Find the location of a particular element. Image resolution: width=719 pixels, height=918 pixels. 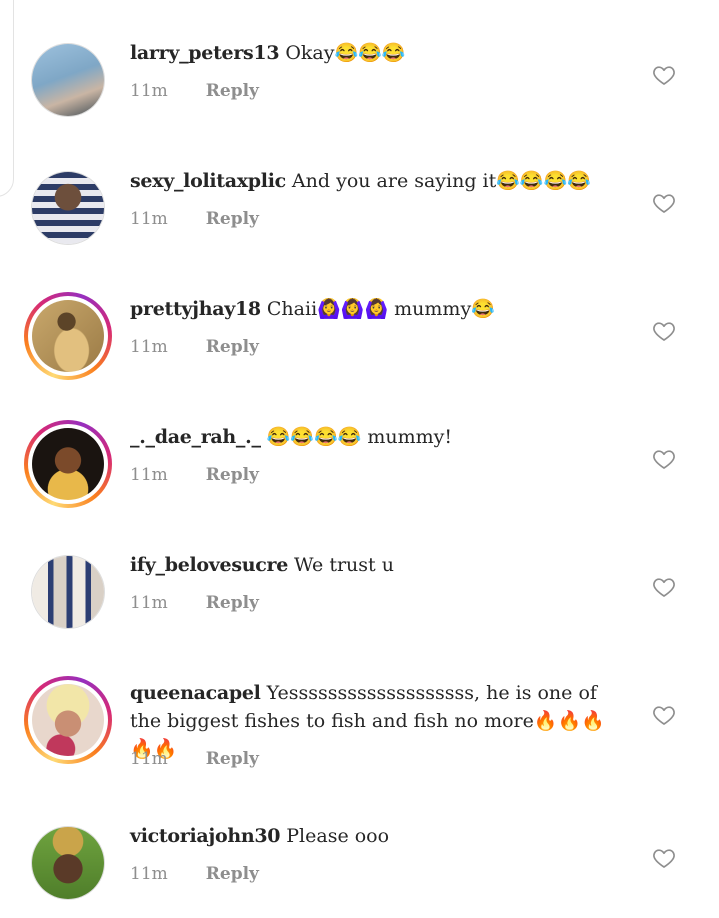

comment-item: victoriajohn30 Please ooo 11m Reply is located at coordinates (359, 863).